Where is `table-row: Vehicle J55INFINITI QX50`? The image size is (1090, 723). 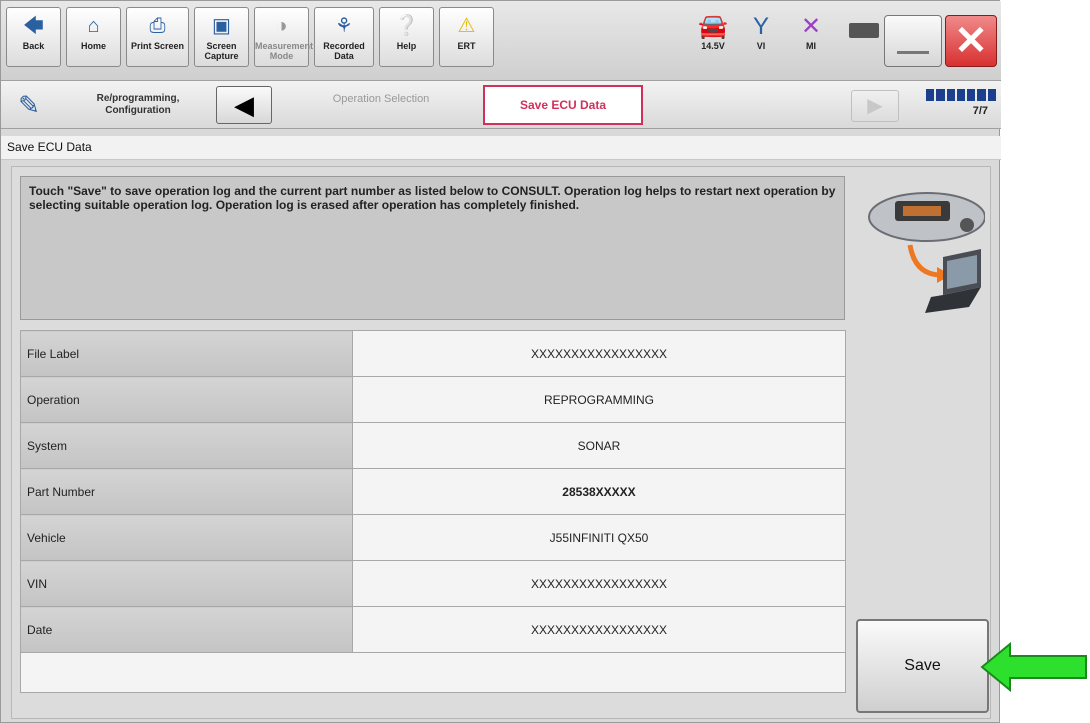
table-row: Vehicle J55INFINITI QX50 is located at coordinates (433, 537).